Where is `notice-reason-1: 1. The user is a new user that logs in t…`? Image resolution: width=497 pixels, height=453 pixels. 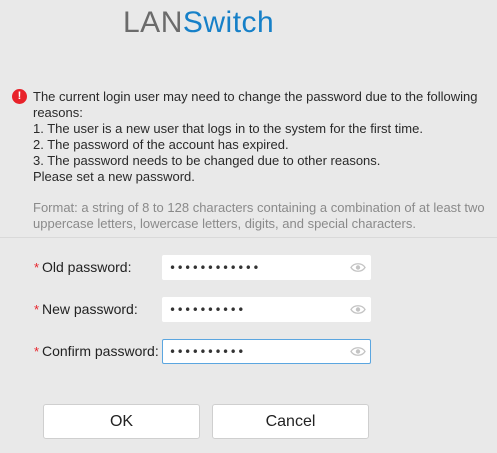 notice-reason-1: 1. The user is a new user that logs in t… is located at coordinates (228, 128).